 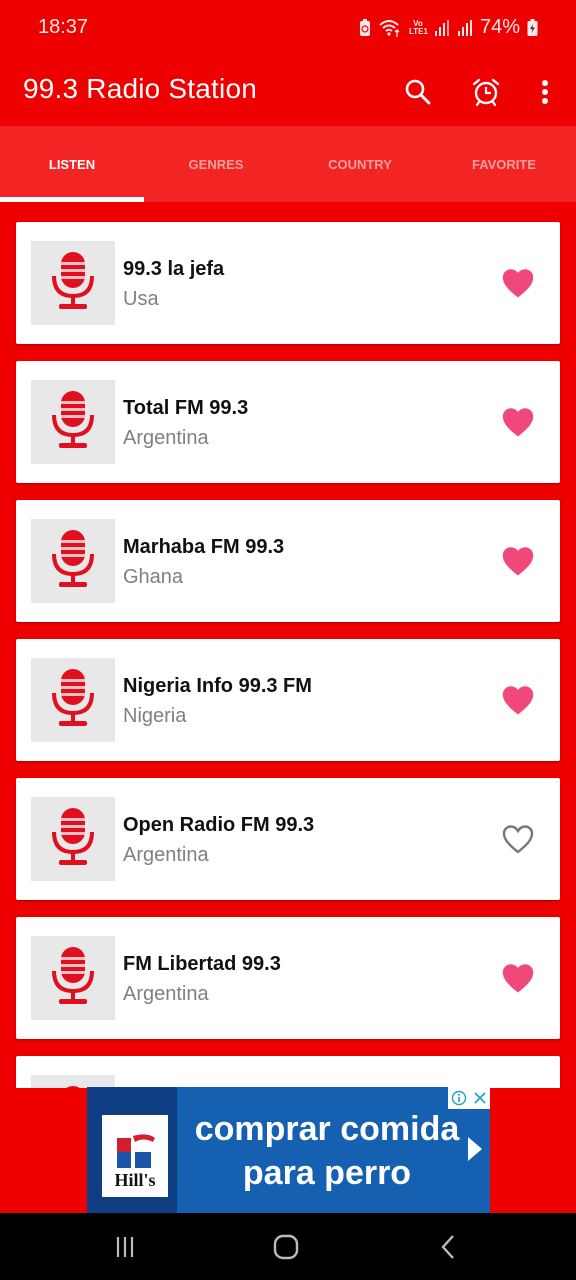 I want to click on tab-listen: LISTEN, so click(x=72, y=164).